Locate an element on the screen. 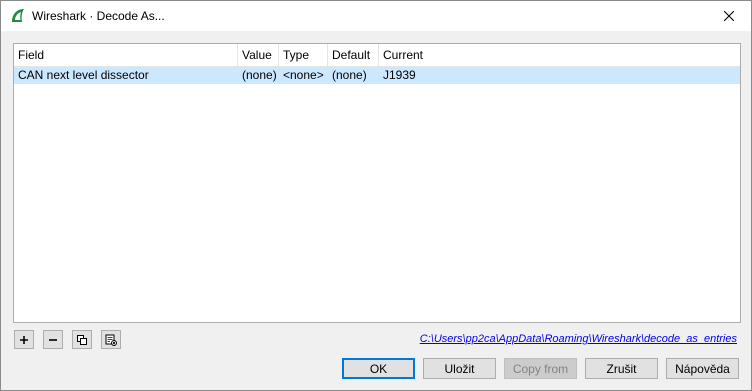  cell-type: <none> is located at coordinates (301, 75).